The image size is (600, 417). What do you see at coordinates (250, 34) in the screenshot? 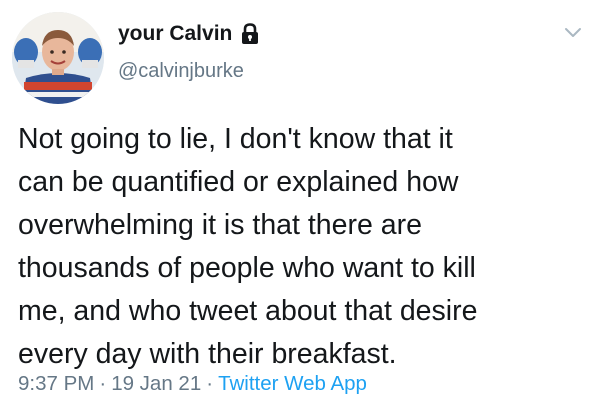
I see `lock-icon` at bounding box center [250, 34].